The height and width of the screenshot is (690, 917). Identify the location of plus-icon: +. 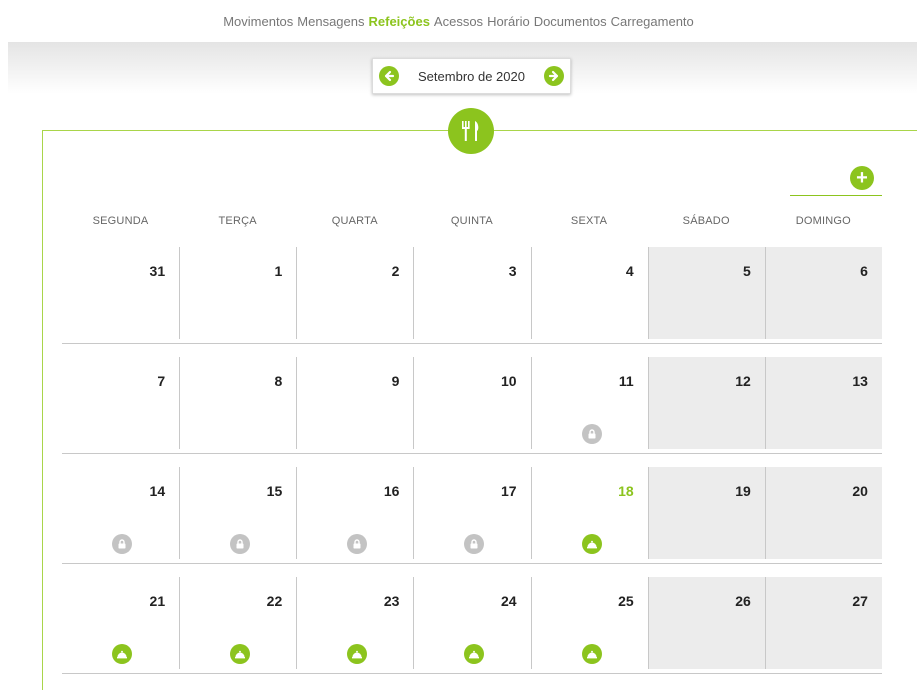
(862, 178).